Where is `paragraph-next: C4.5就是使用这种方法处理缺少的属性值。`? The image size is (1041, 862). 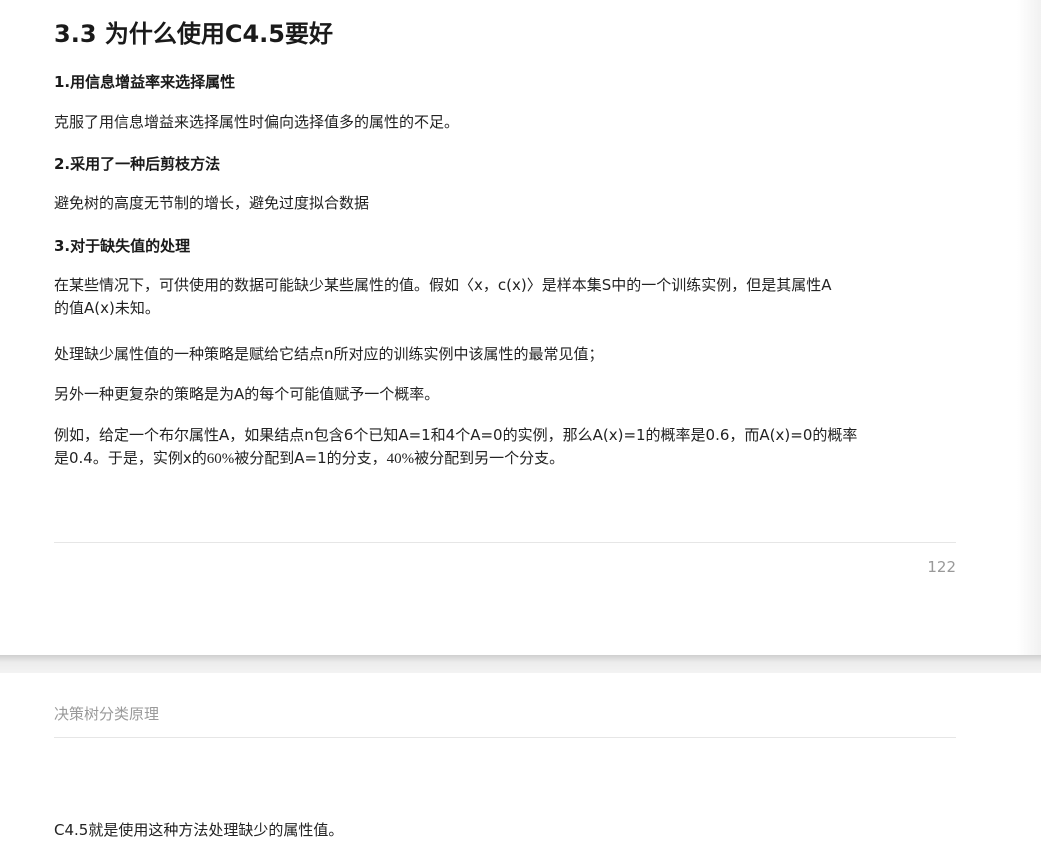
paragraph-next: C4.5就是使用这种方法处理缺少的属性值。 is located at coordinates (199, 830).